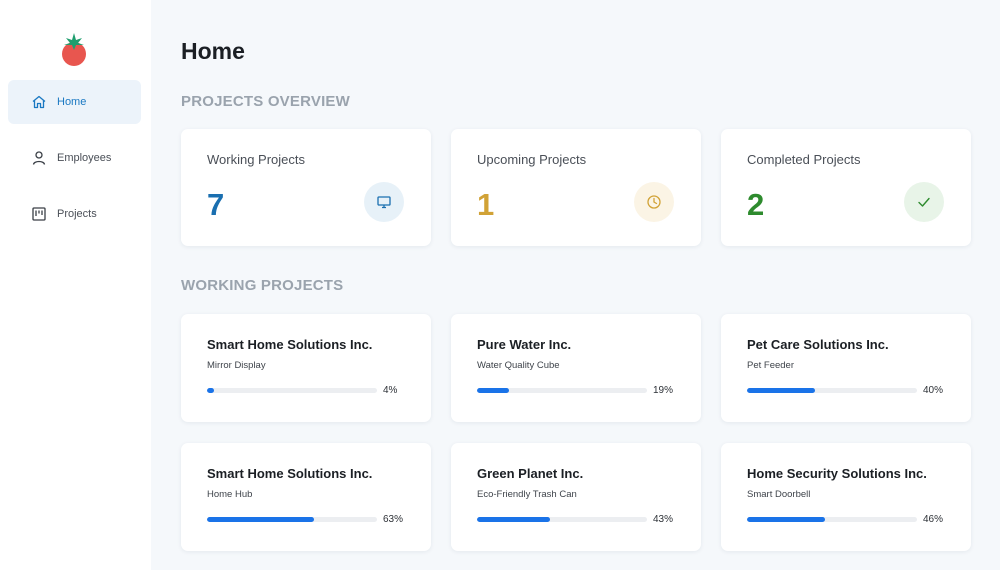 The image size is (1000, 570). Describe the element at coordinates (39, 102) in the screenshot. I see `home-icon` at that location.